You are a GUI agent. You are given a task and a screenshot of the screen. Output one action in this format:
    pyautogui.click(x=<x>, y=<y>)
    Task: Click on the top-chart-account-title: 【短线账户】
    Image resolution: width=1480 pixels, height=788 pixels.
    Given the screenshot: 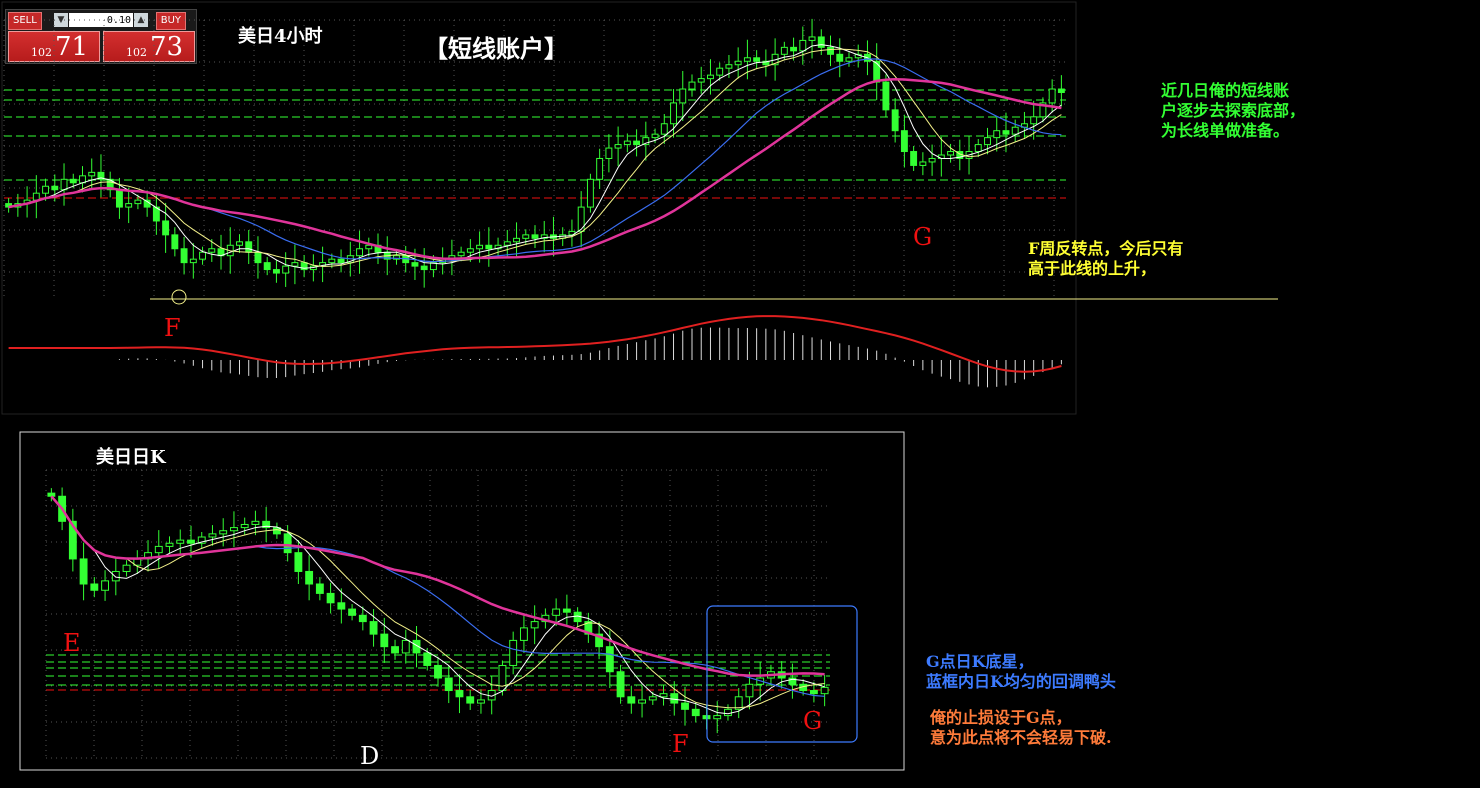 What is the action you would take?
    pyautogui.click(x=496, y=48)
    